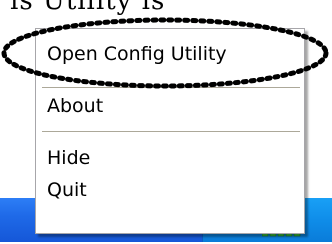 The image size is (332, 244). What do you see at coordinates (171, 132) in the screenshot?
I see `menu-separator` at bounding box center [171, 132].